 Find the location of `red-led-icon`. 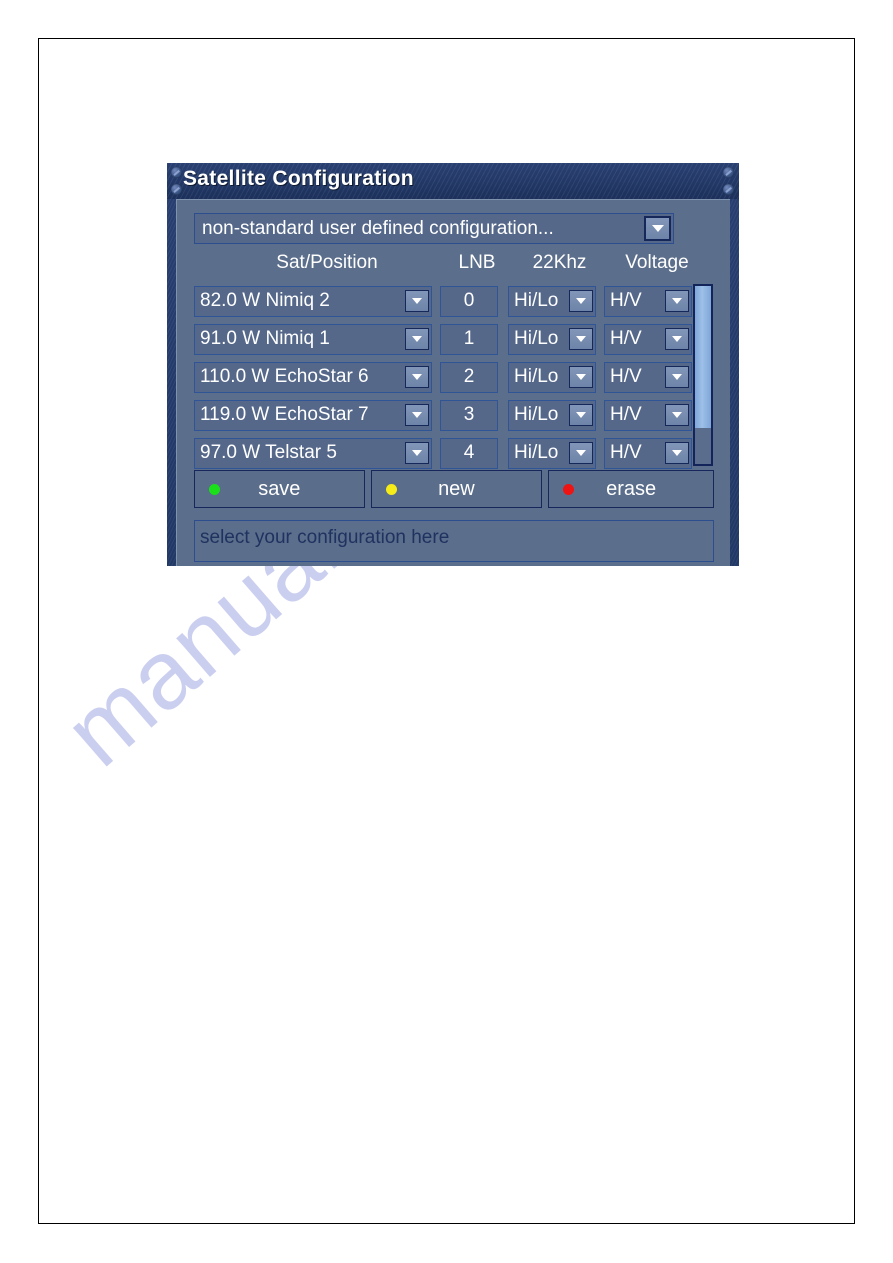

red-led-icon is located at coordinates (569, 489).